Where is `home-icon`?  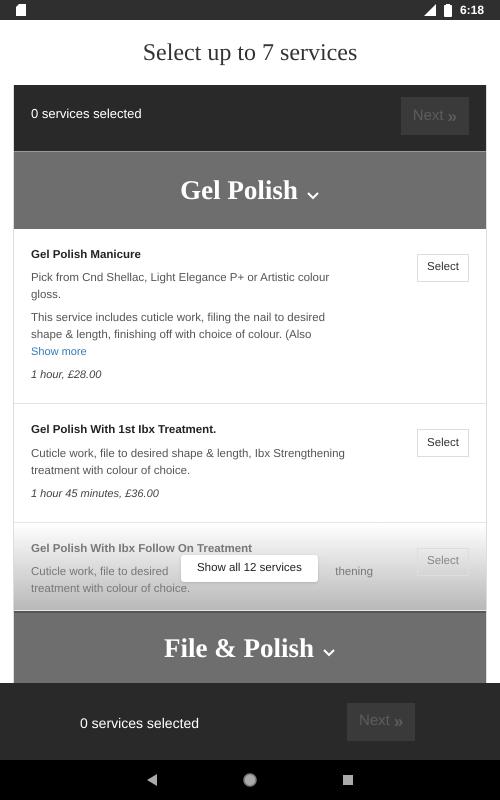 home-icon is located at coordinates (250, 780).